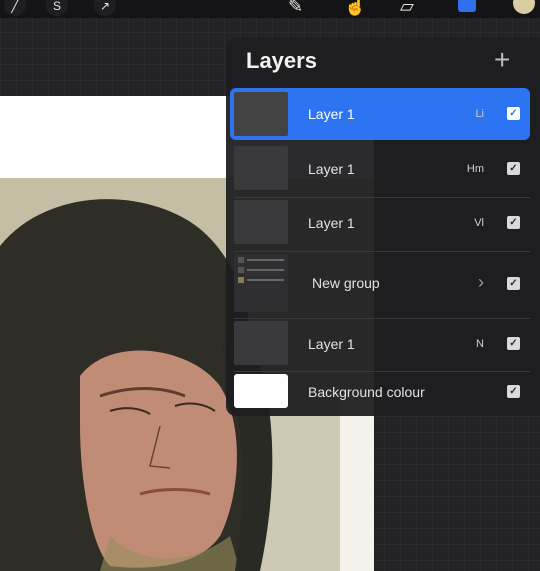 The image size is (540, 571). Describe the element at coordinates (380, 345) in the screenshot. I see `layer-row: Layer 1 N ✓` at that location.